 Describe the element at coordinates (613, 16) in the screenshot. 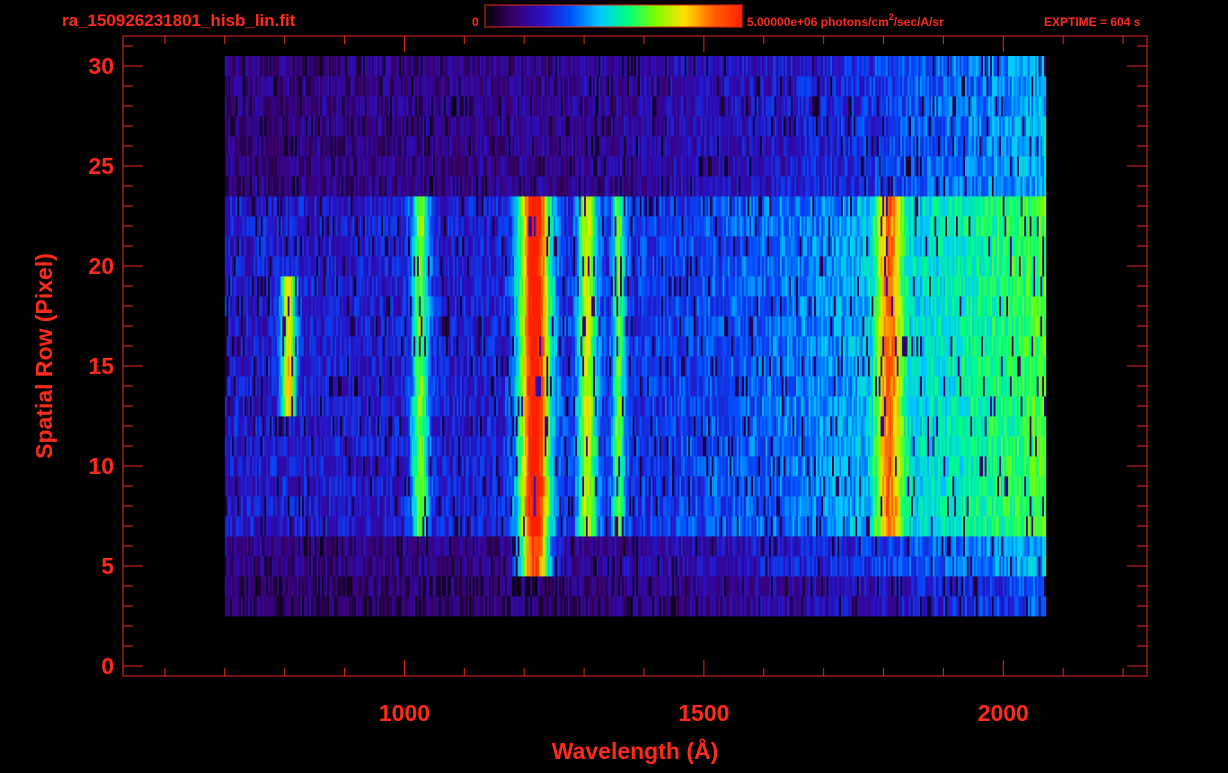

I see `colorbar` at that location.